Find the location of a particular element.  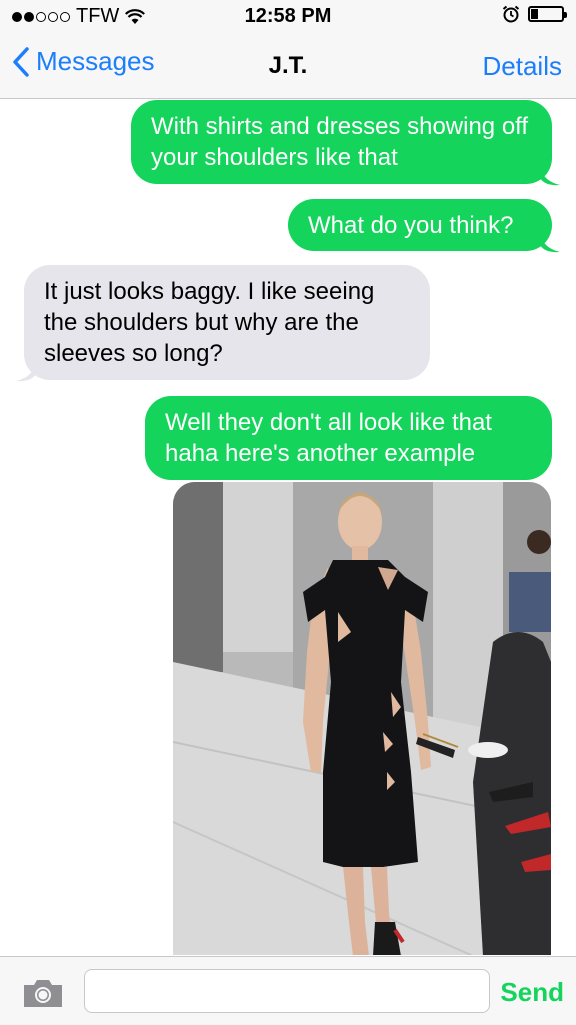

camera-icon is located at coordinates (43, 993).